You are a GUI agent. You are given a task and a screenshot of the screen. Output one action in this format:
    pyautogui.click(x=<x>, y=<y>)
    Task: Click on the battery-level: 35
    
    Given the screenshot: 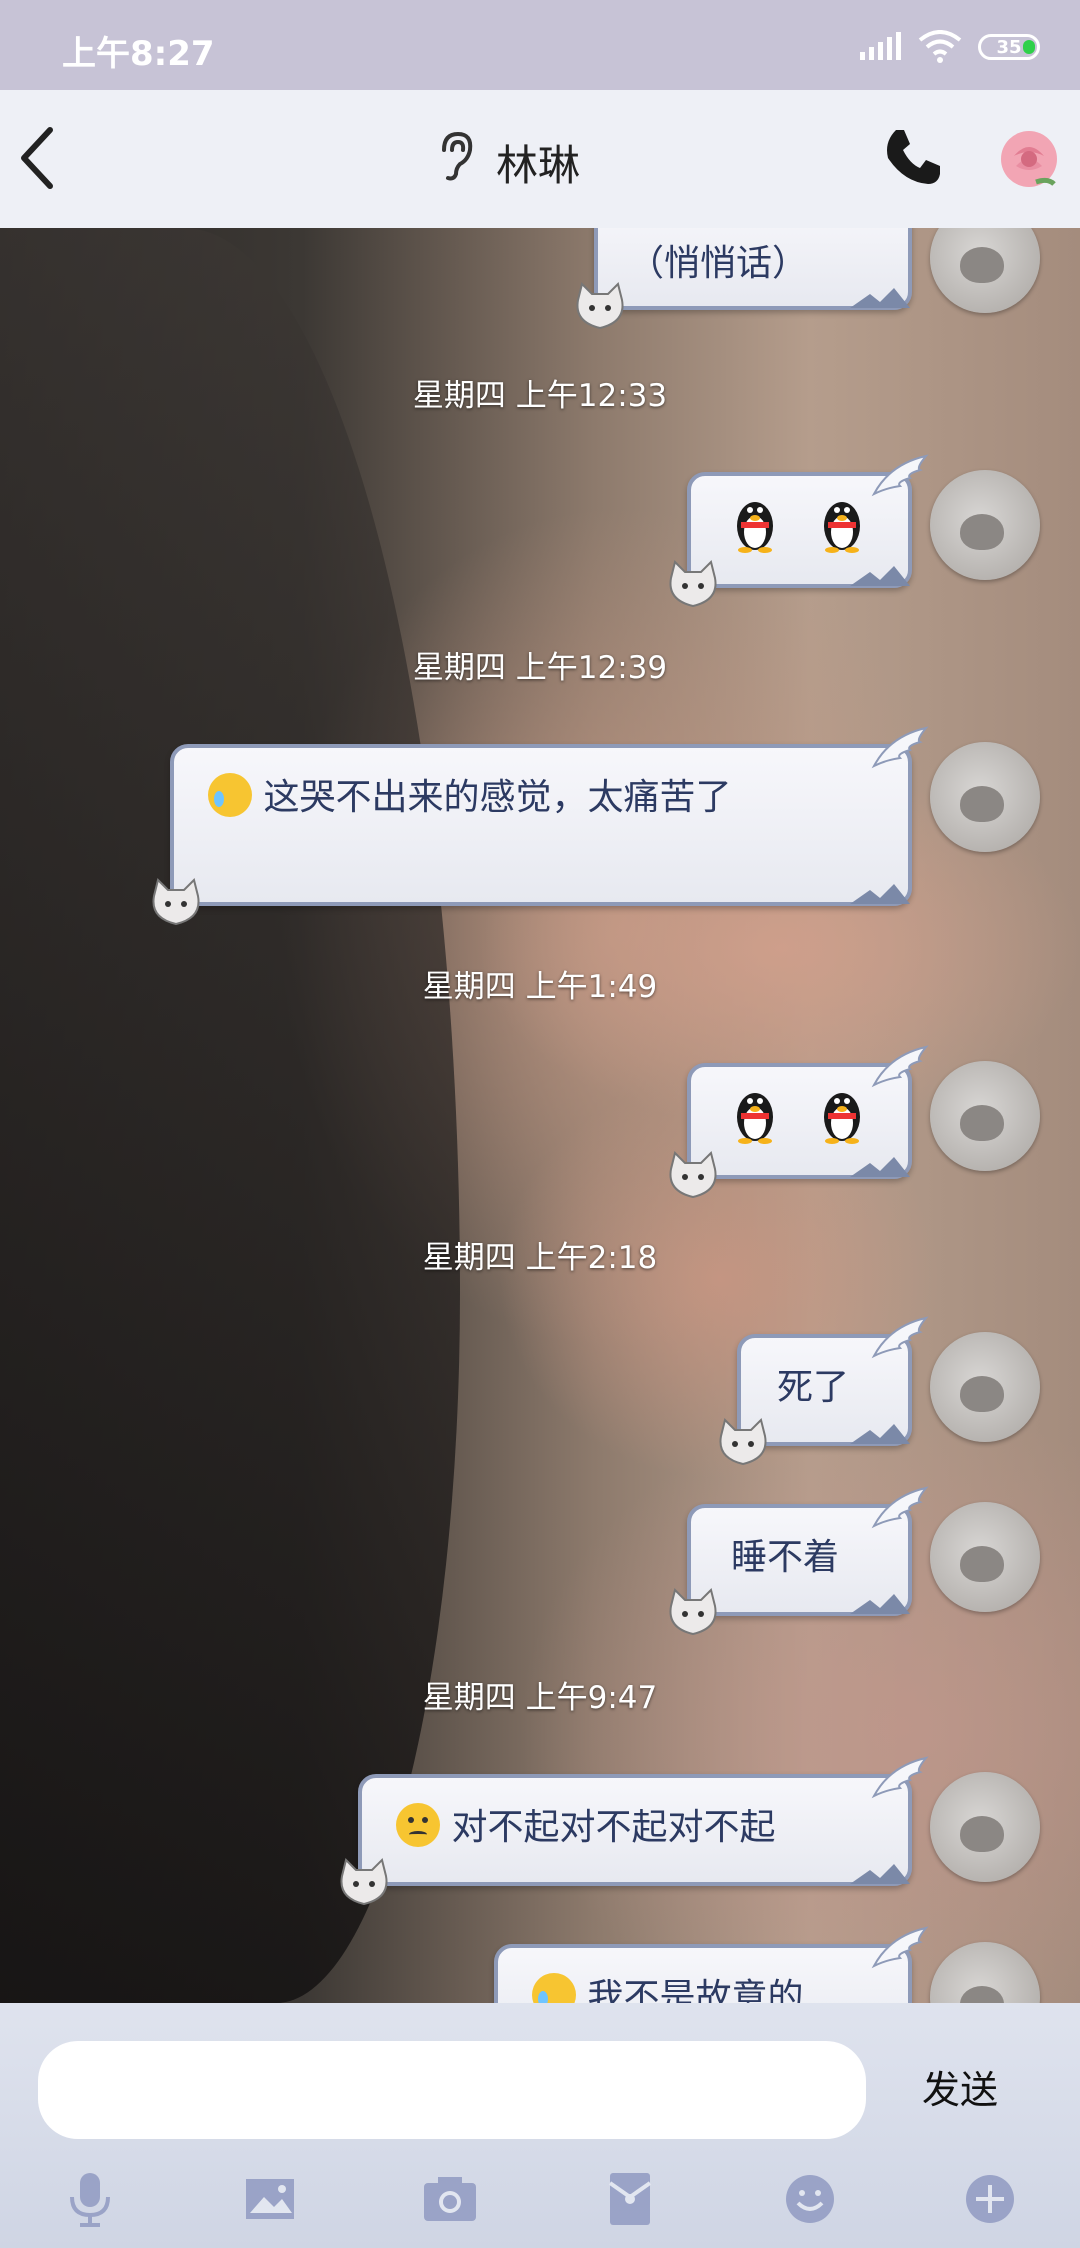 What is the action you would take?
    pyautogui.click(x=1009, y=47)
    